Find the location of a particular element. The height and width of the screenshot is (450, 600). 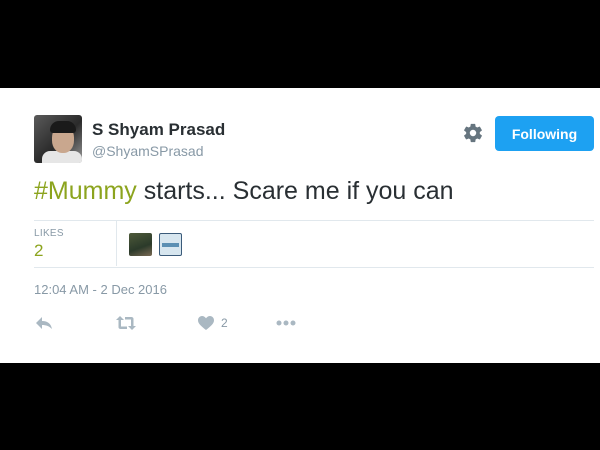

more-dots-icon-svg is located at coordinates (286, 323).